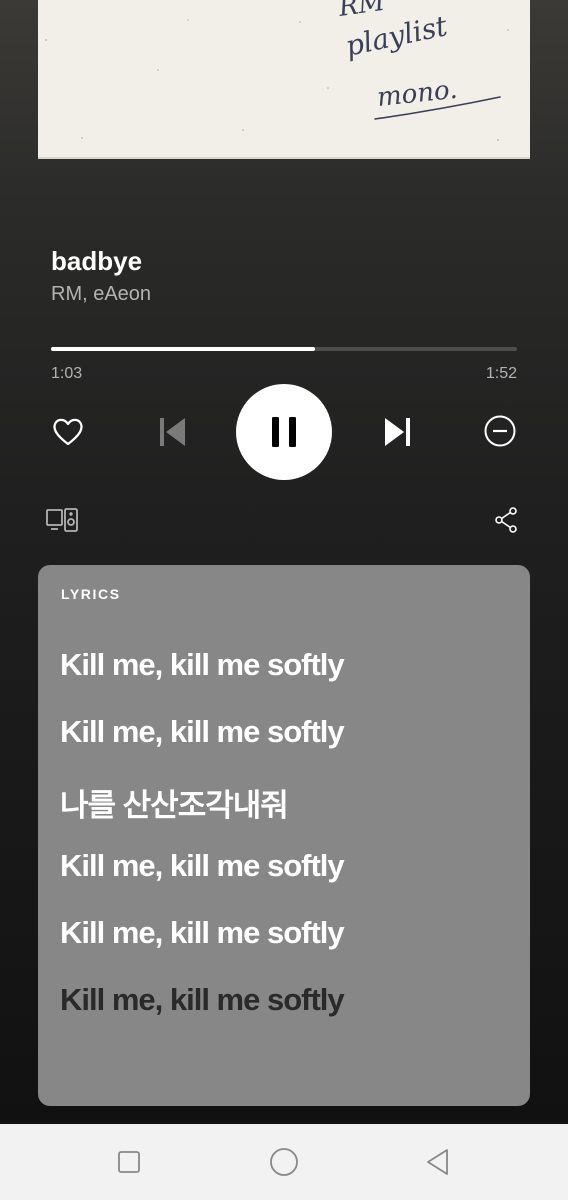  Describe the element at coordinates (183, 349) in the screenshot. I see `progress-fill` at that location.